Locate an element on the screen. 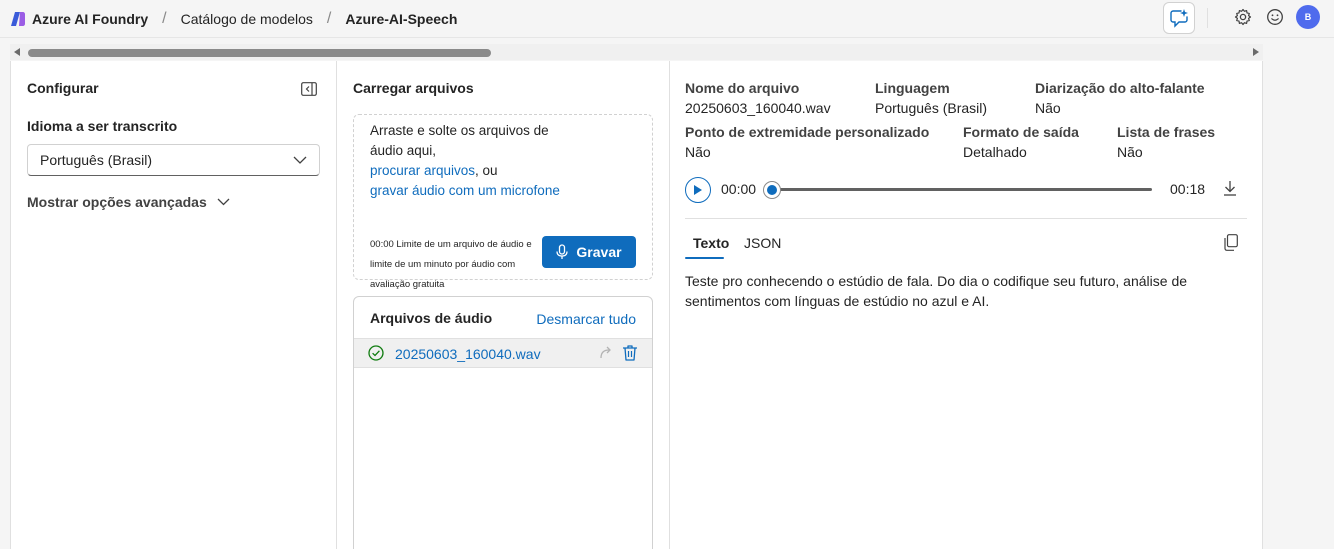 The image size is (1334, 549). meta-phrase-list: Lista de frases Não is located at coordinates (1166, 142).